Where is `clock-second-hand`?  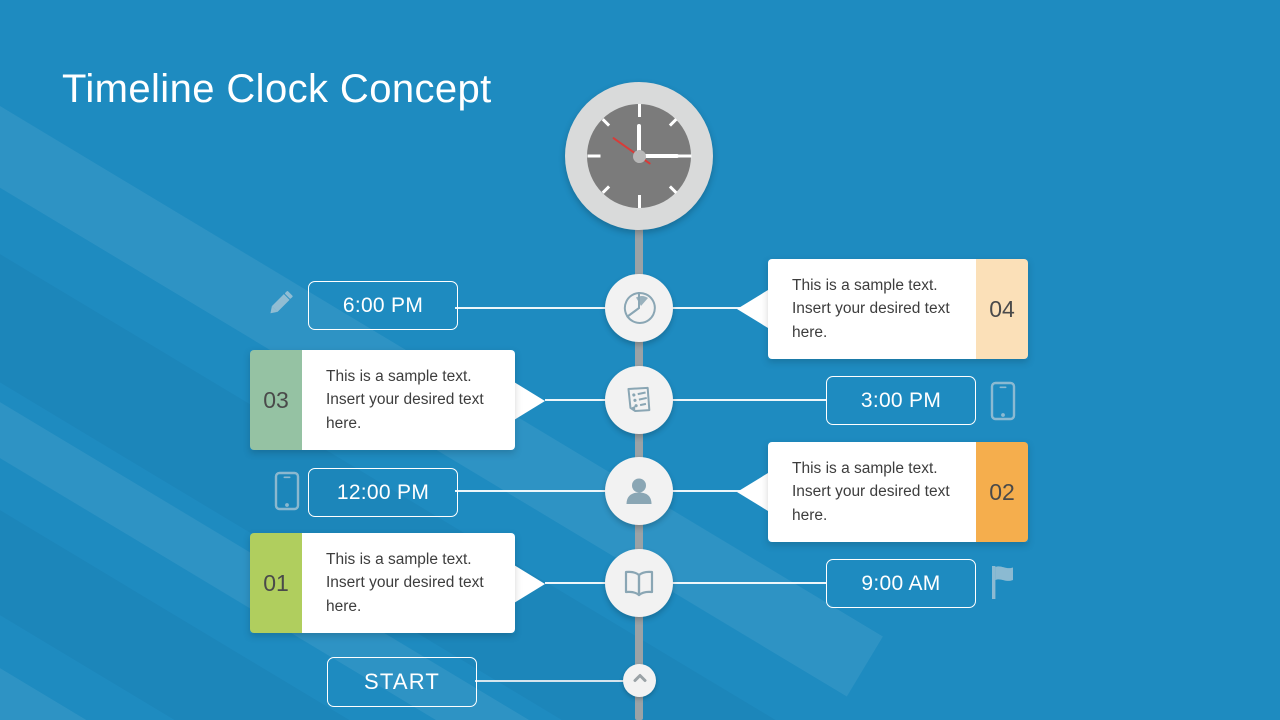 clock-second-hand is located at coordinates (632, 150).